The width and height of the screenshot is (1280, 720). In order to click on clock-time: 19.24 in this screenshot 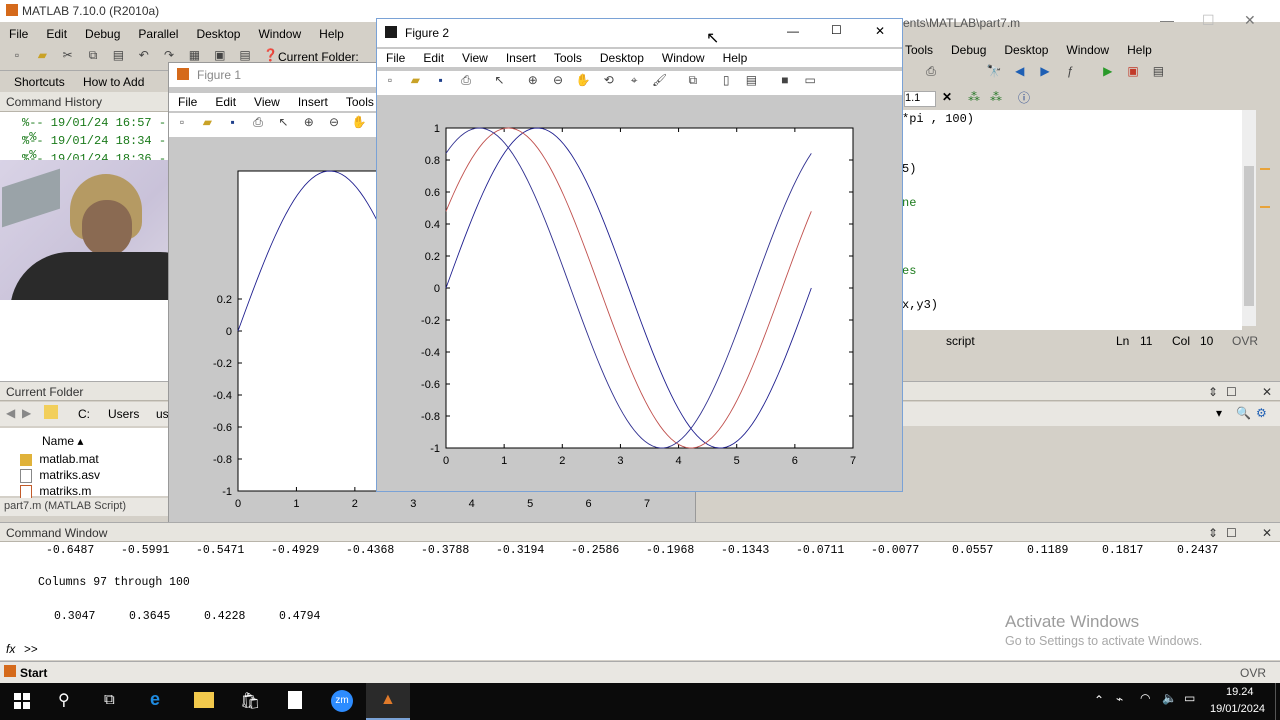, I will do `click(1240, 692)`.